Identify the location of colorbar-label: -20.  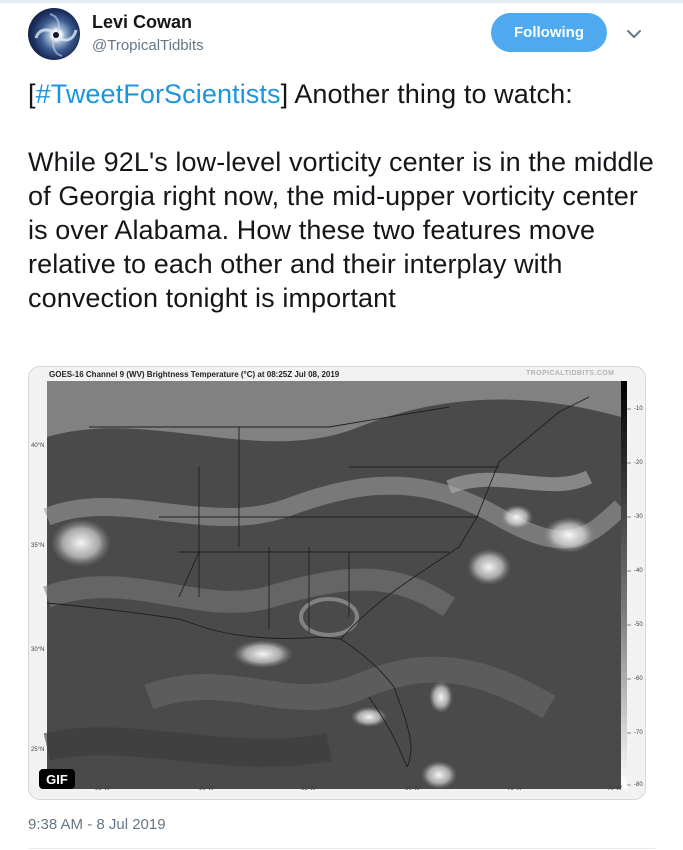
(638, 463).